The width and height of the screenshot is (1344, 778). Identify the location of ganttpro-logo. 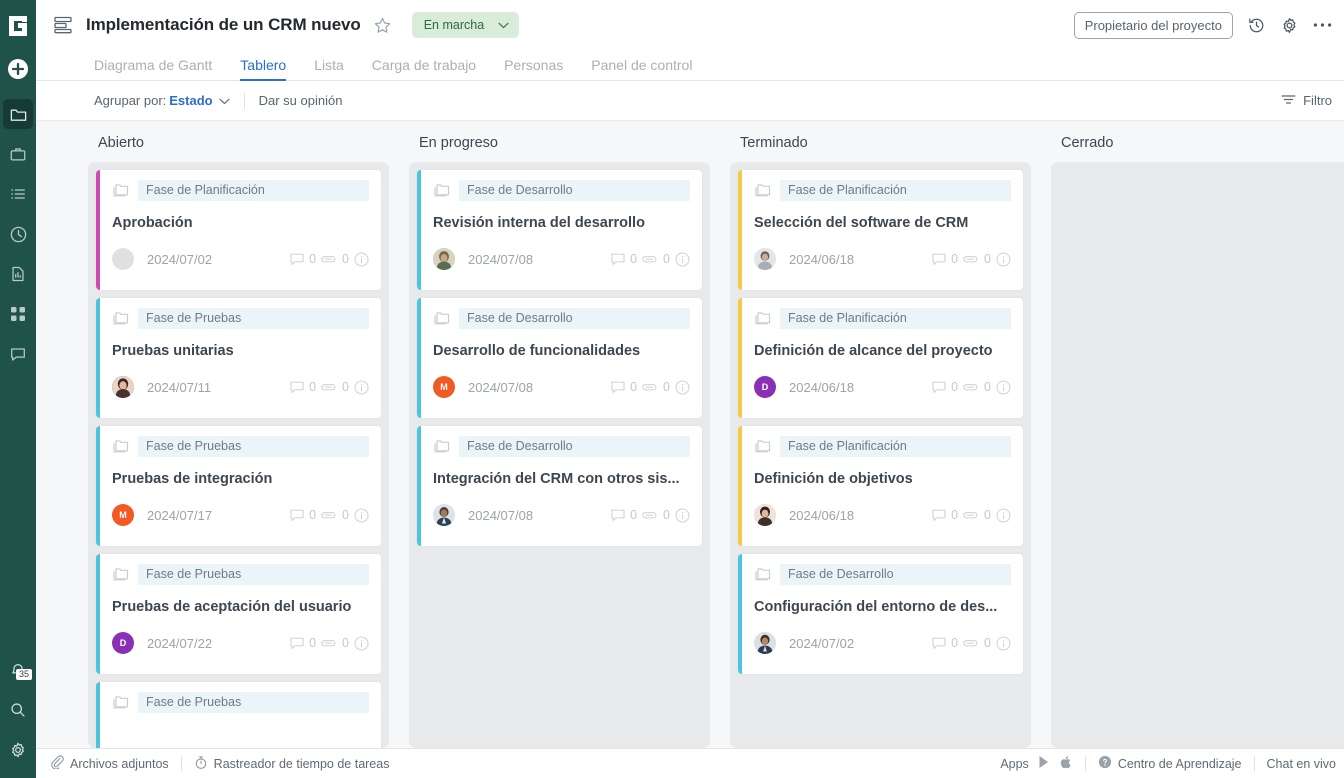
(18, 26).